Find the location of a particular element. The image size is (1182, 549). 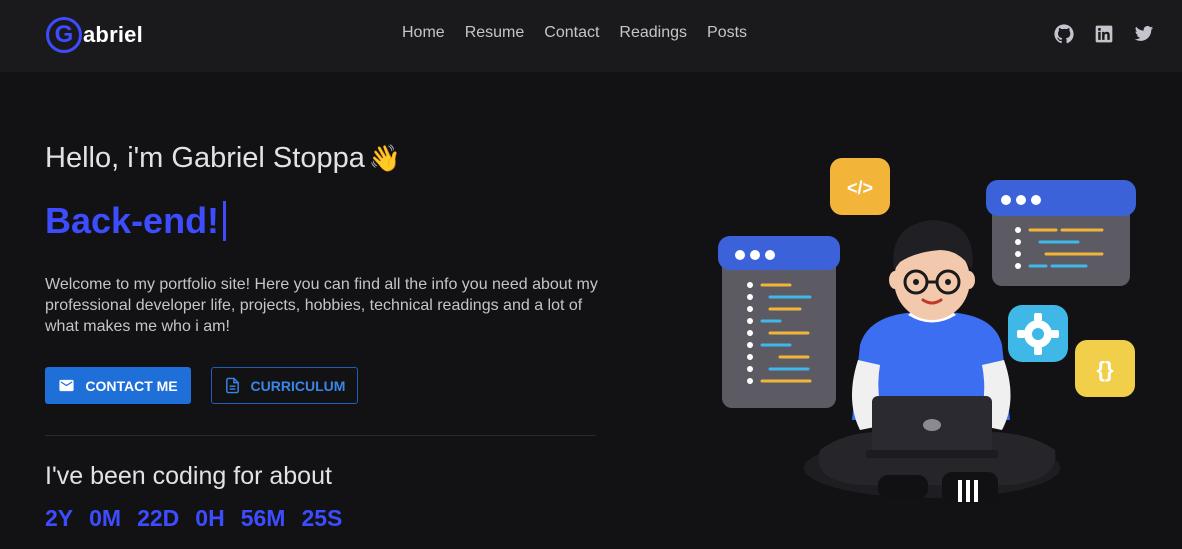

counter-years: 2Y is located at coordinates (59, 518).